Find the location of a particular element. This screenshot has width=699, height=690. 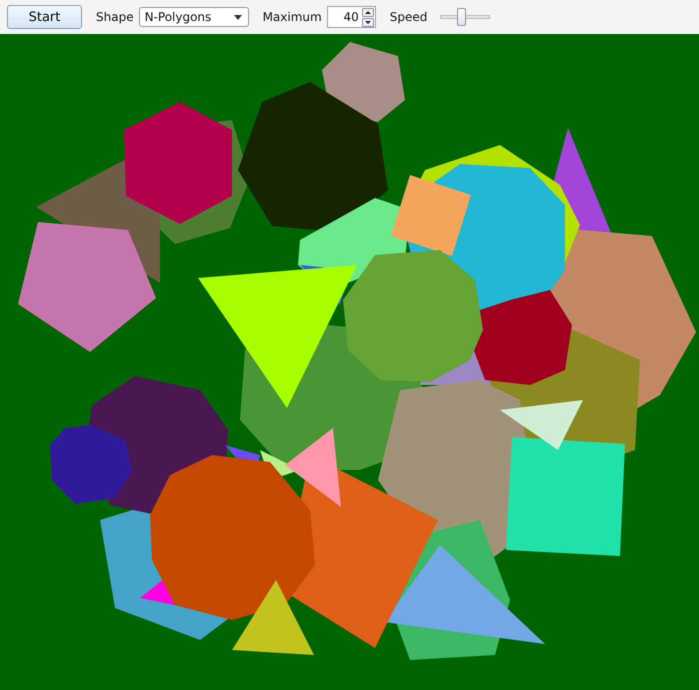

speed-label: Speed is located at coordinates (409, 17).